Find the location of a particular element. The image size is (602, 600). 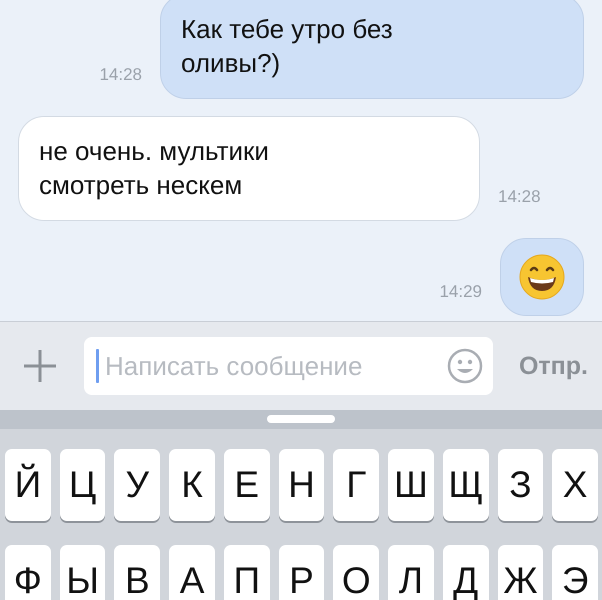

keyboard-key: Э is located at coordinates (575, 572).